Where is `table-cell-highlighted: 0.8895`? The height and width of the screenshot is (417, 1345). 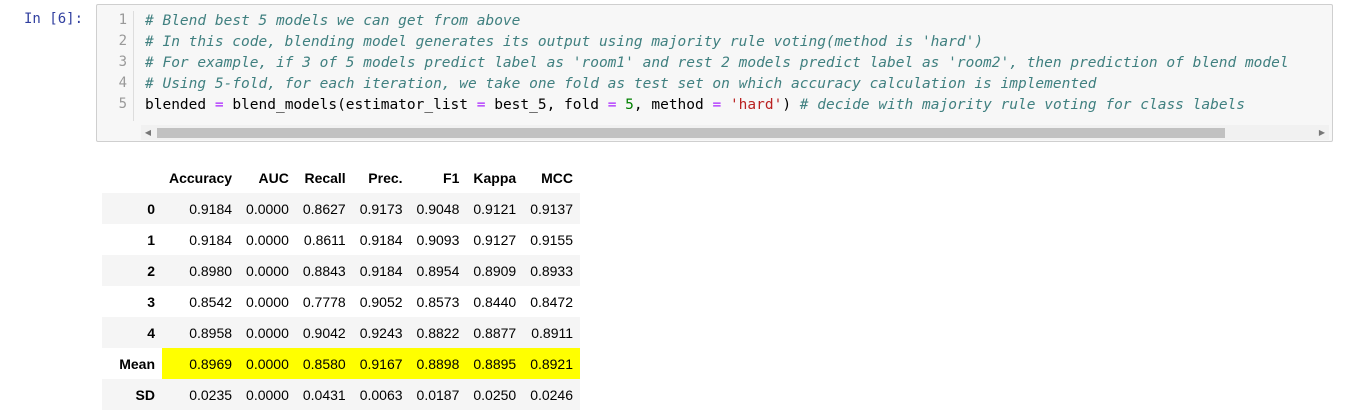 table-cell-highlighted: 0.8895 is located at coordinates (495, 363).